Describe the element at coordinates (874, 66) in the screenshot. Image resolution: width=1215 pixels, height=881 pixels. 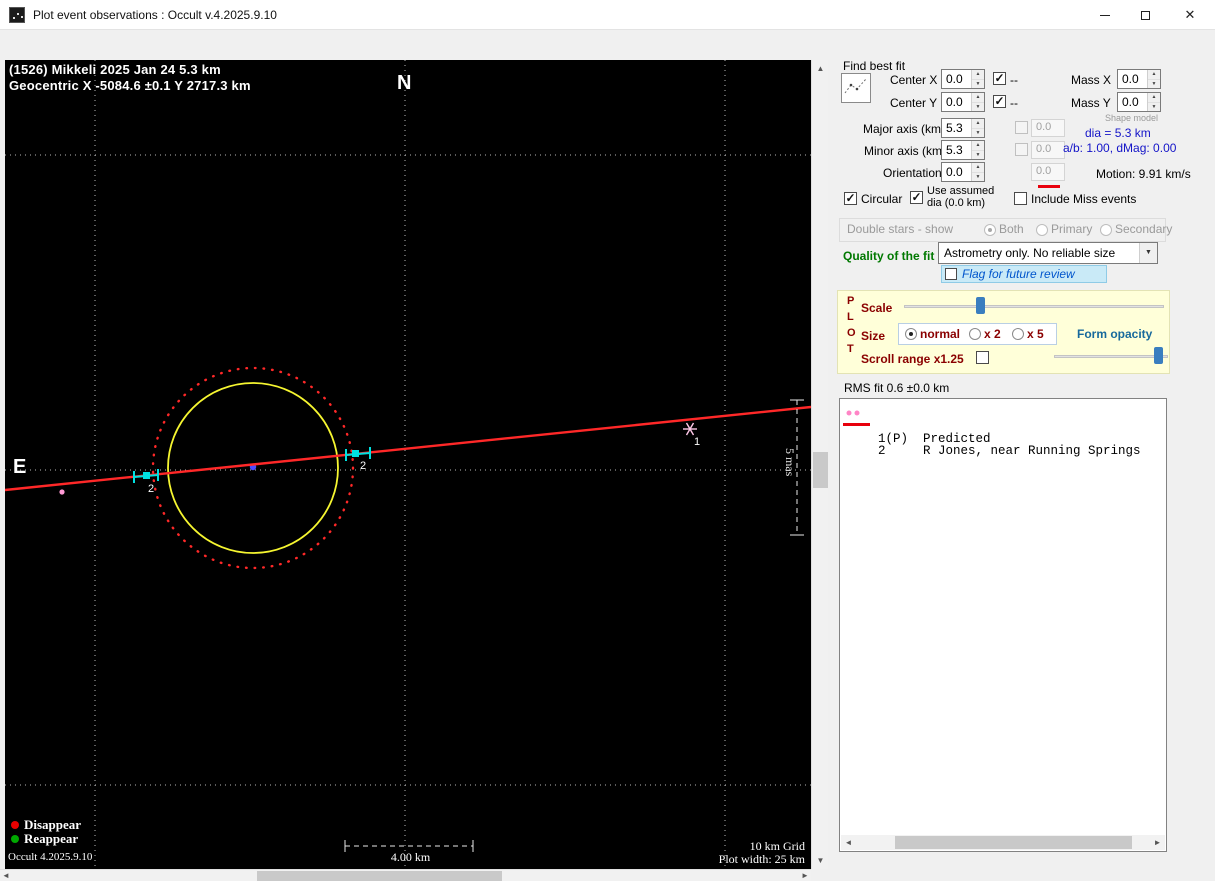
I see `find-best-fit-title: Find best fit` at that location.